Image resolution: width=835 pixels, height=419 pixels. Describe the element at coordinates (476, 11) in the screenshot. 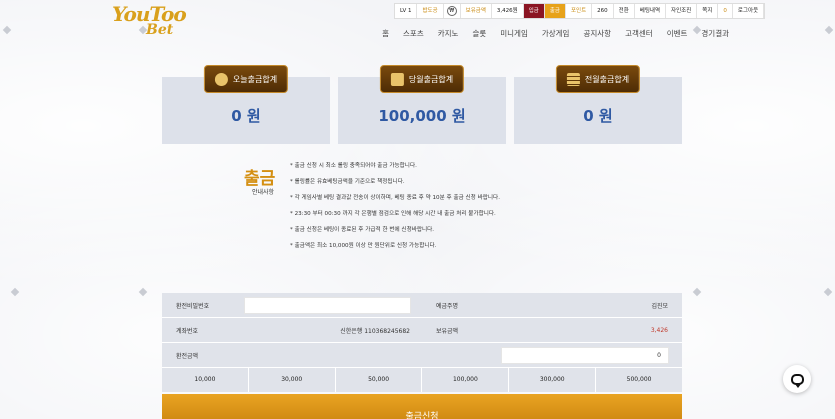

I see `holding-label: 보유금액` at that location.